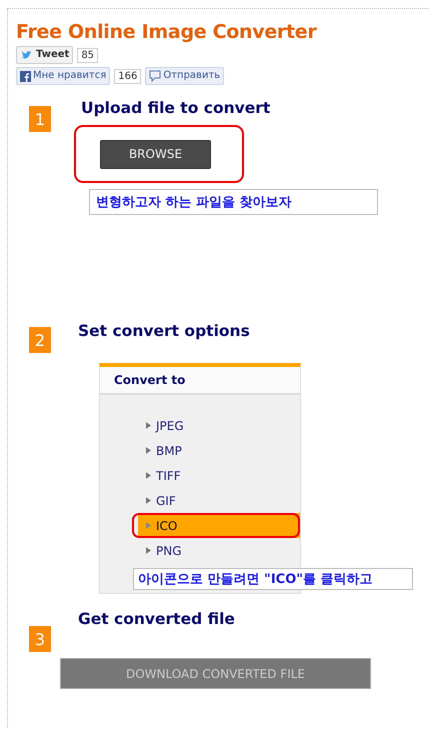 This screenshot has height=734, width=429. What do you see at coordinates (200, 425) in the screenshot?
I see `format-option: JPEG` at bounding box center [200, 425].